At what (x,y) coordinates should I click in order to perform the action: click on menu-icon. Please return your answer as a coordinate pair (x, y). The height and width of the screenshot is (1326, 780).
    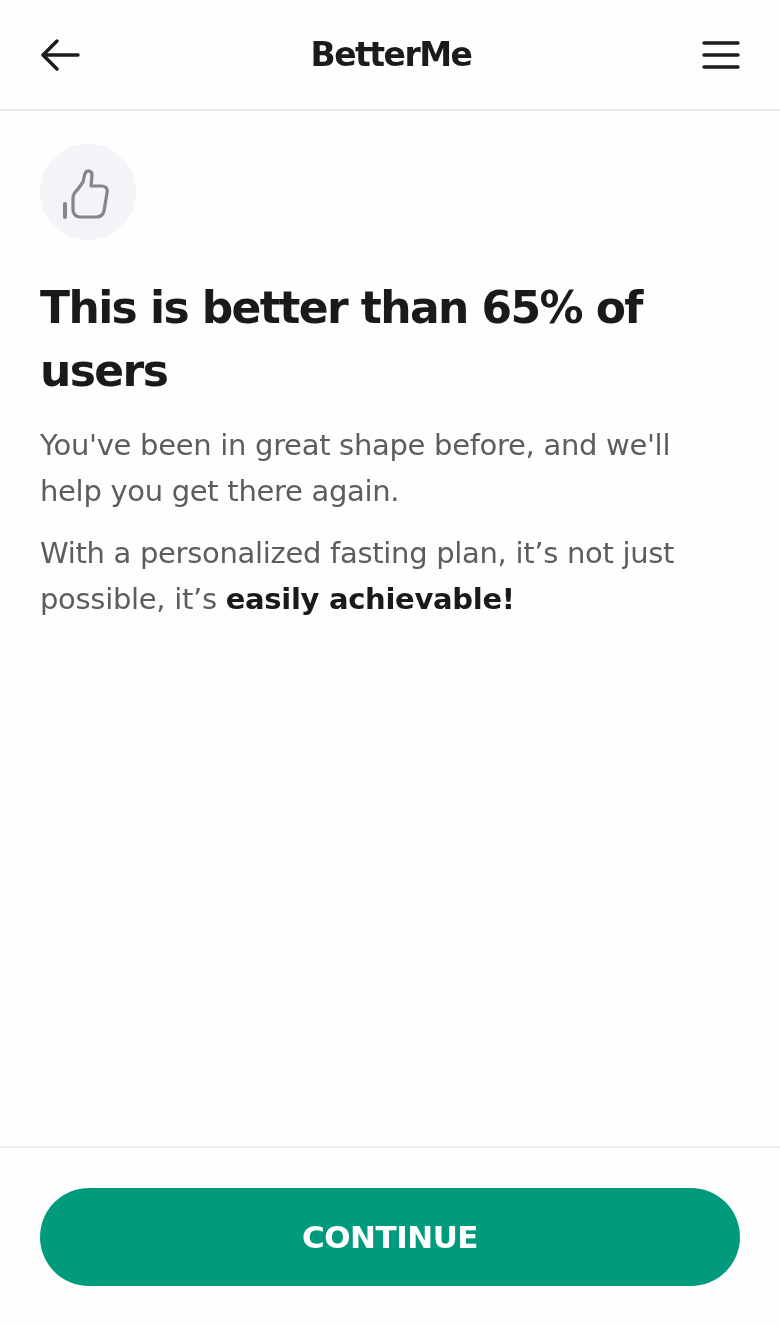
    Looking at the image, I should click on (721, 54).